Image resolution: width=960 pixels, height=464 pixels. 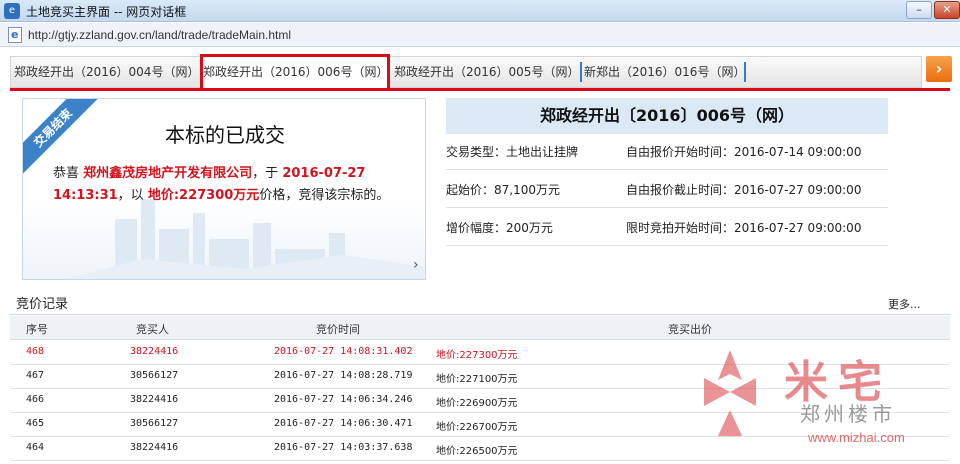 What do you see at coordinates (338, 329) in the screenshot?
I see `column-header: 竞价时间` at bounding box center [338, 329].